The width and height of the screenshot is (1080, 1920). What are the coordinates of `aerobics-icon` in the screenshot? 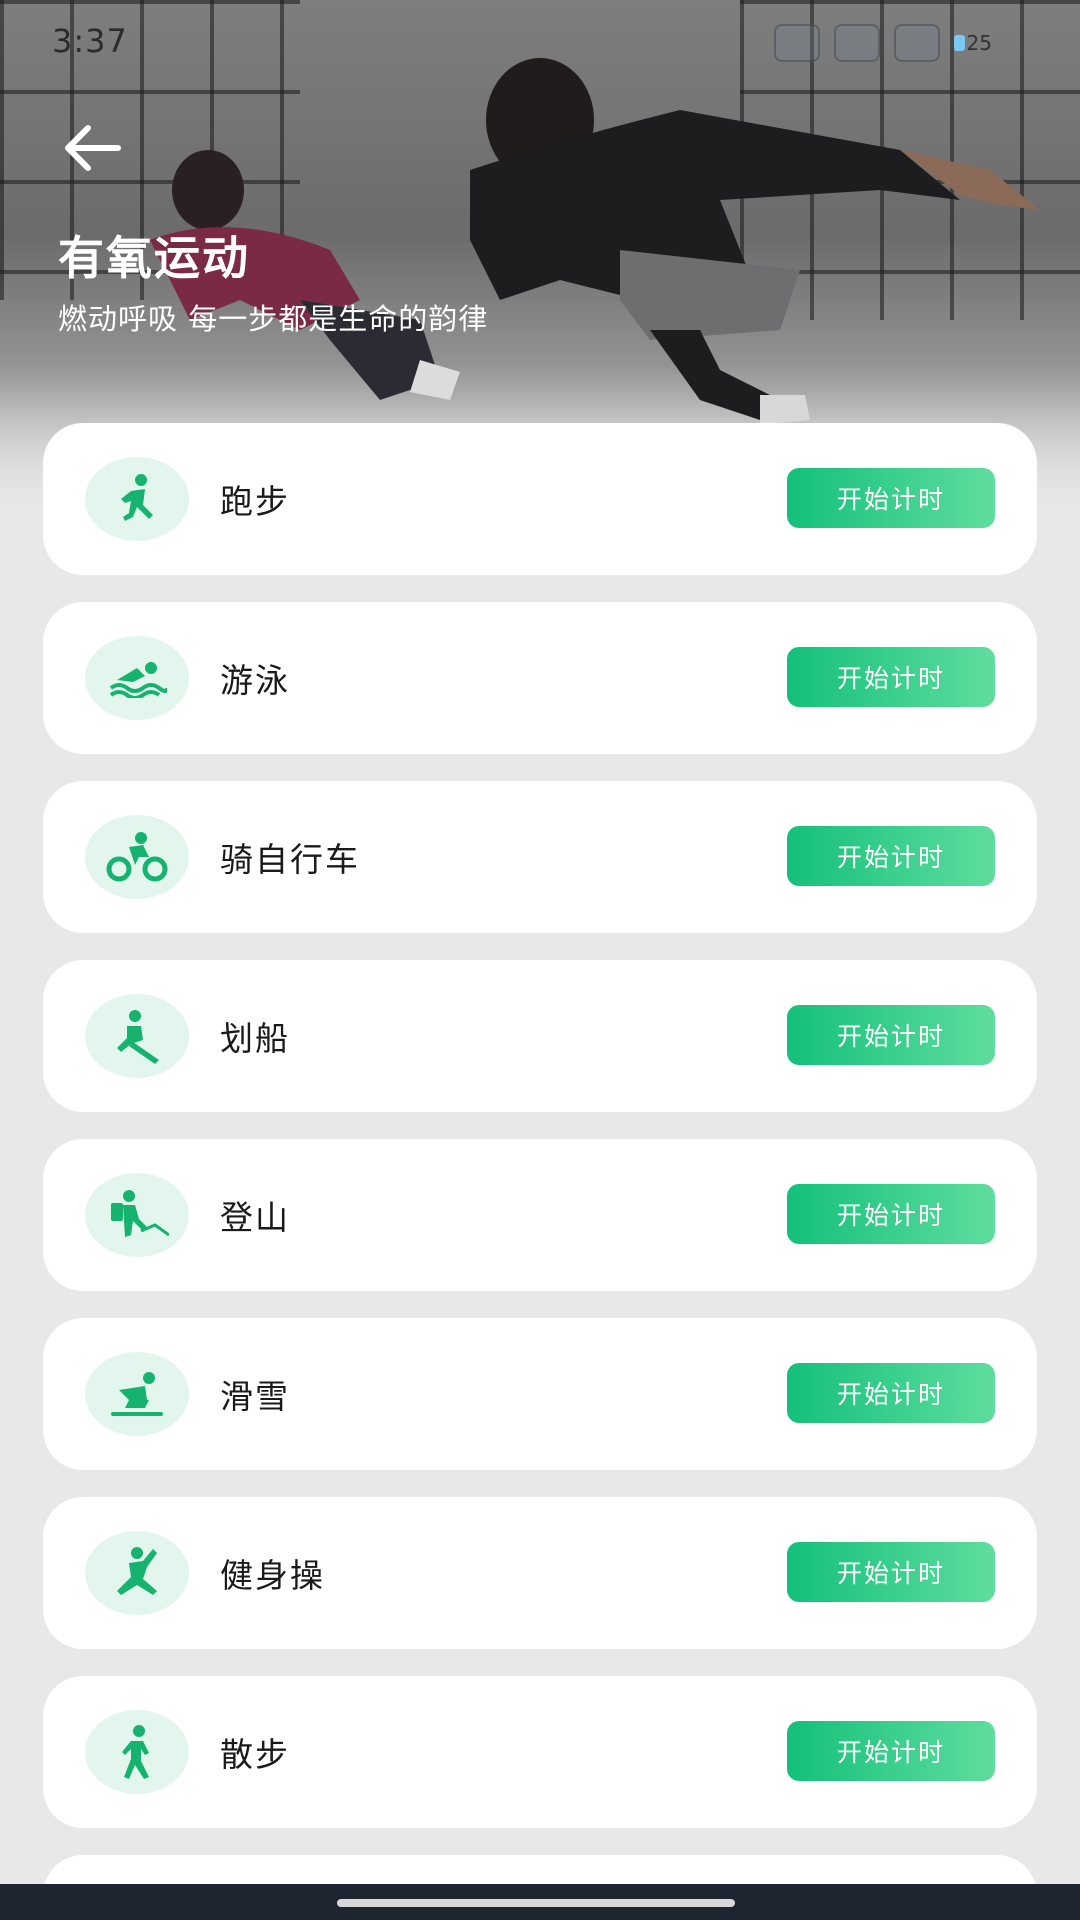 It's located at (137, 1573).